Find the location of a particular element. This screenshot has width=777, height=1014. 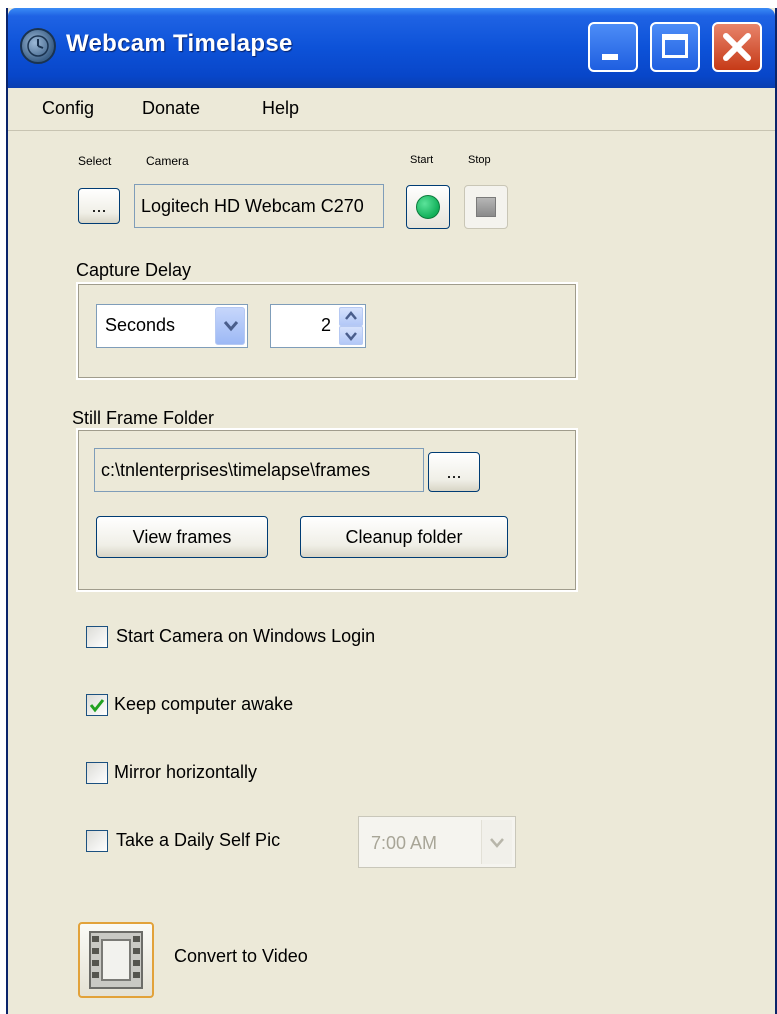

folder-path-field: c:\tnlenterprises\timelapse\frames is located at coordinates (259, 470).